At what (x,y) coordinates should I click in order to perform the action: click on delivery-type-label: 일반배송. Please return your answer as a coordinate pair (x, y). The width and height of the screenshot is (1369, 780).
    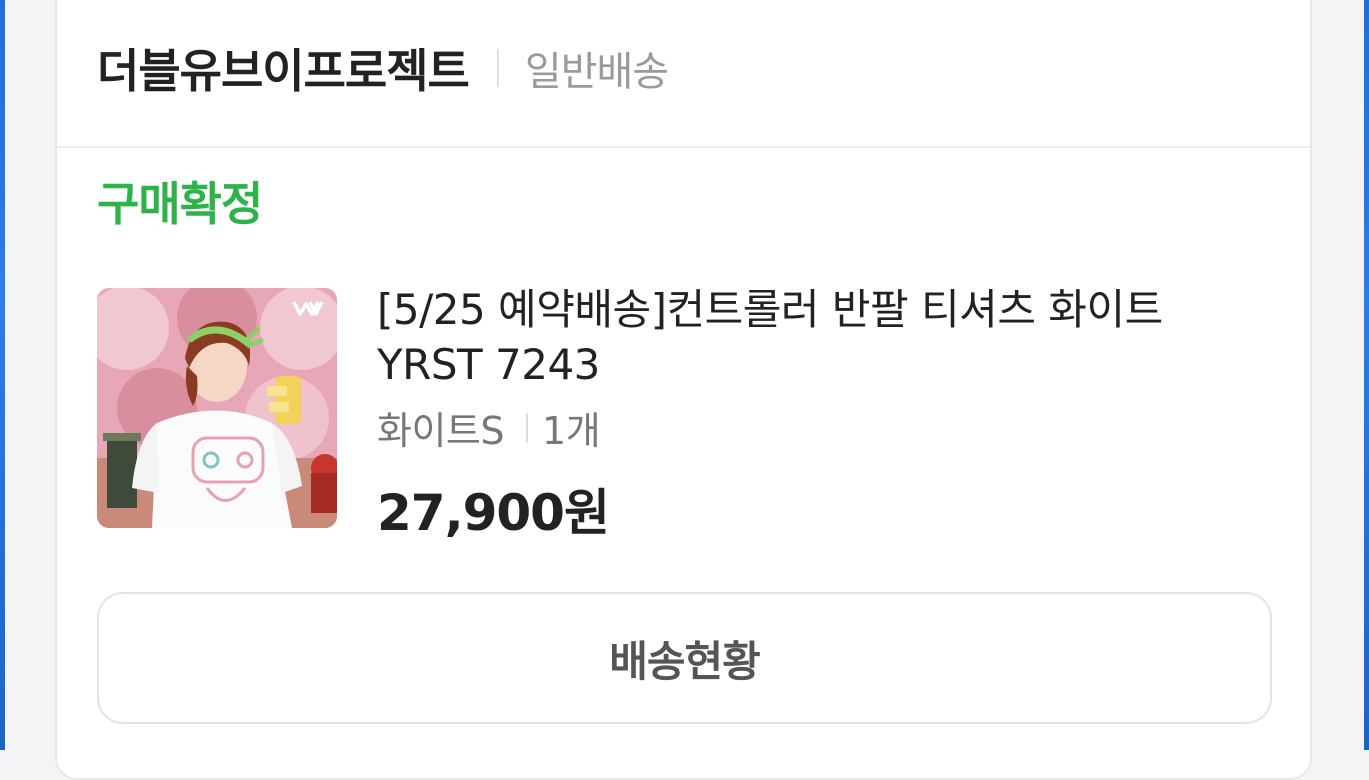
    Looking at the image, I should click on (596, 72).